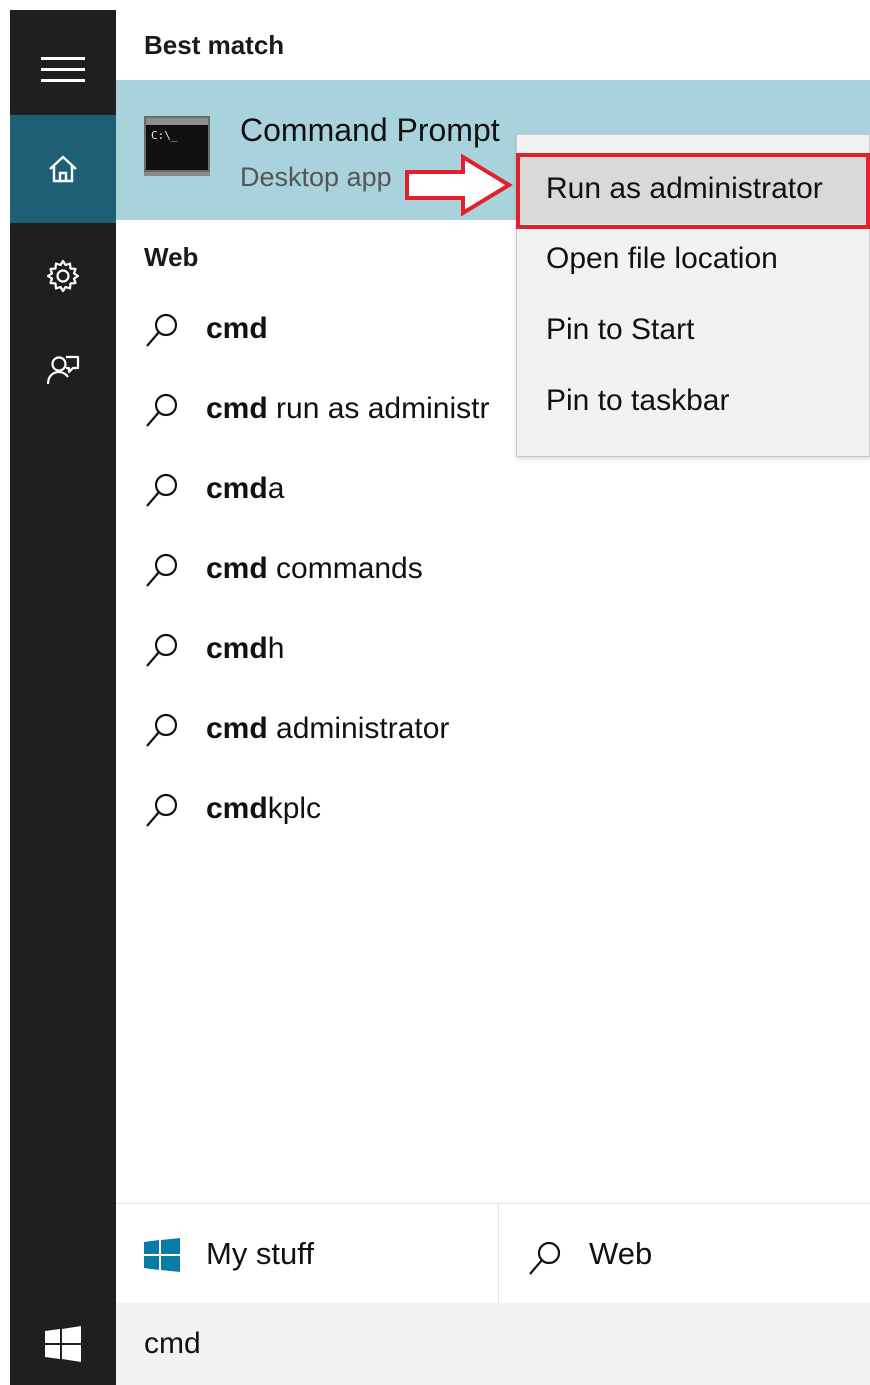 This screenshot has height=1385, width=870. Describe the element at coordinates (348, 408) in the screenshot. I see `web-result-text: cmd run as administr` at that location.